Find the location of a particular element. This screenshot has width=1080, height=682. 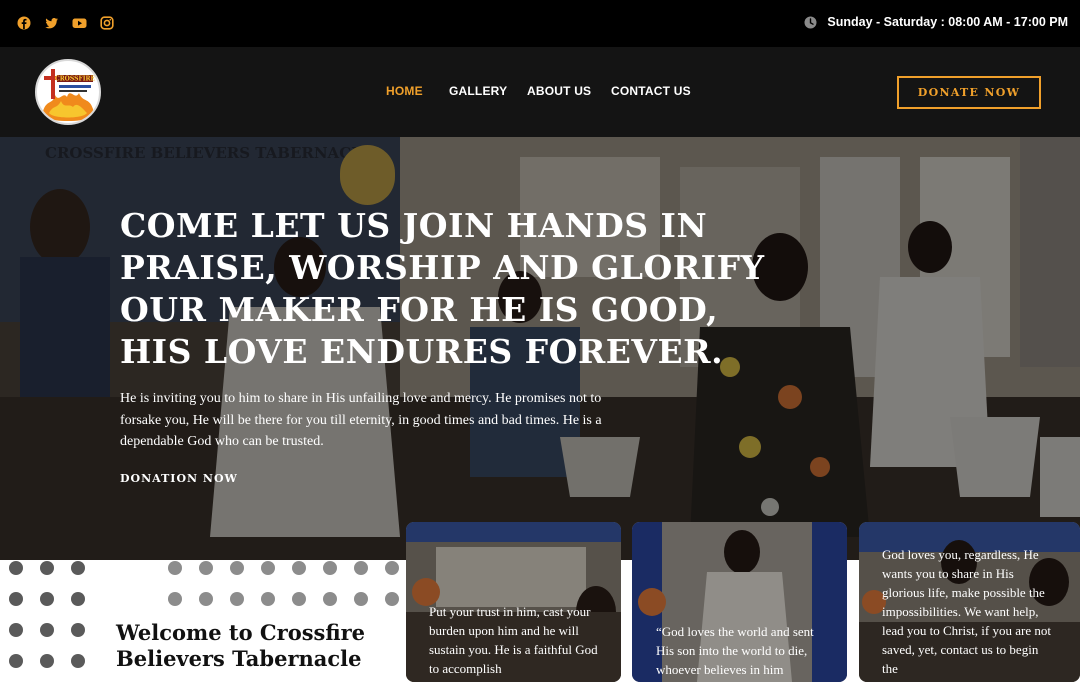

nav-home: HOME is located at coordinates (404, 91).